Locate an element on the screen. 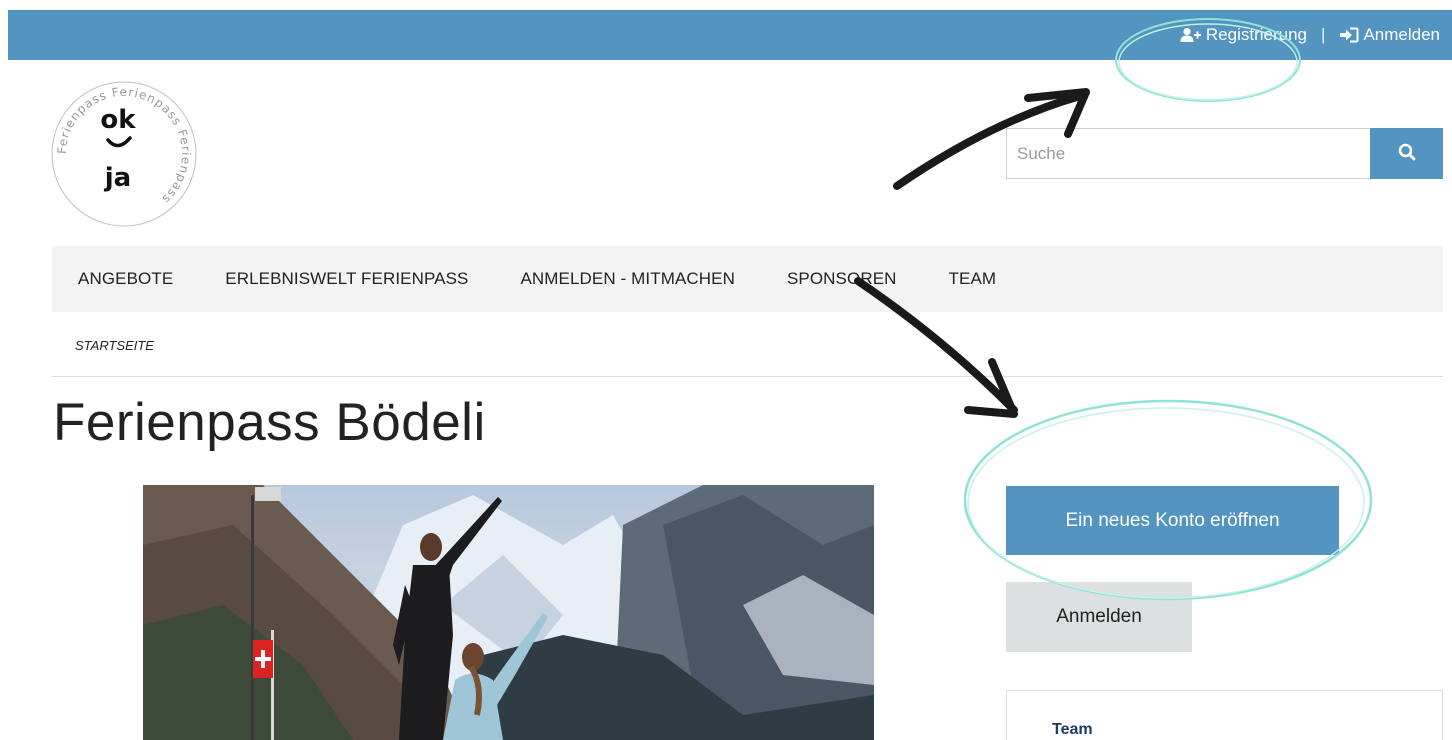  login-link: Anmelden is located at coordinates (1389, 35).